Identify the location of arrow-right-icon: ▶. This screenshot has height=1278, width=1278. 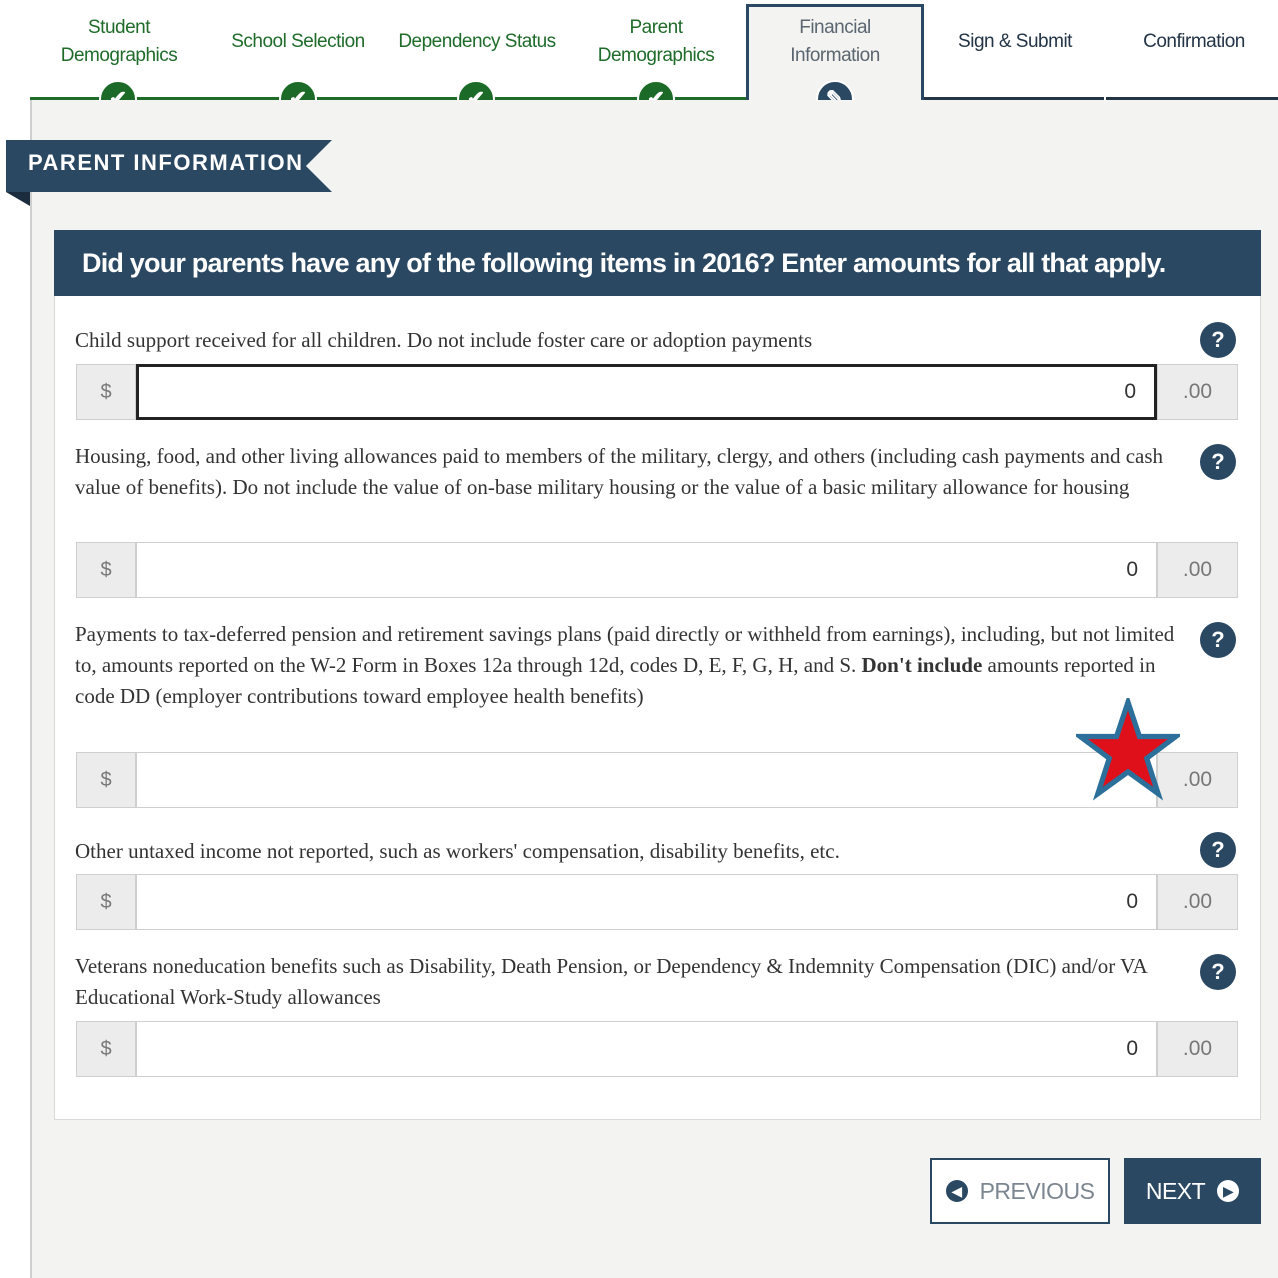
(1228, 1191).